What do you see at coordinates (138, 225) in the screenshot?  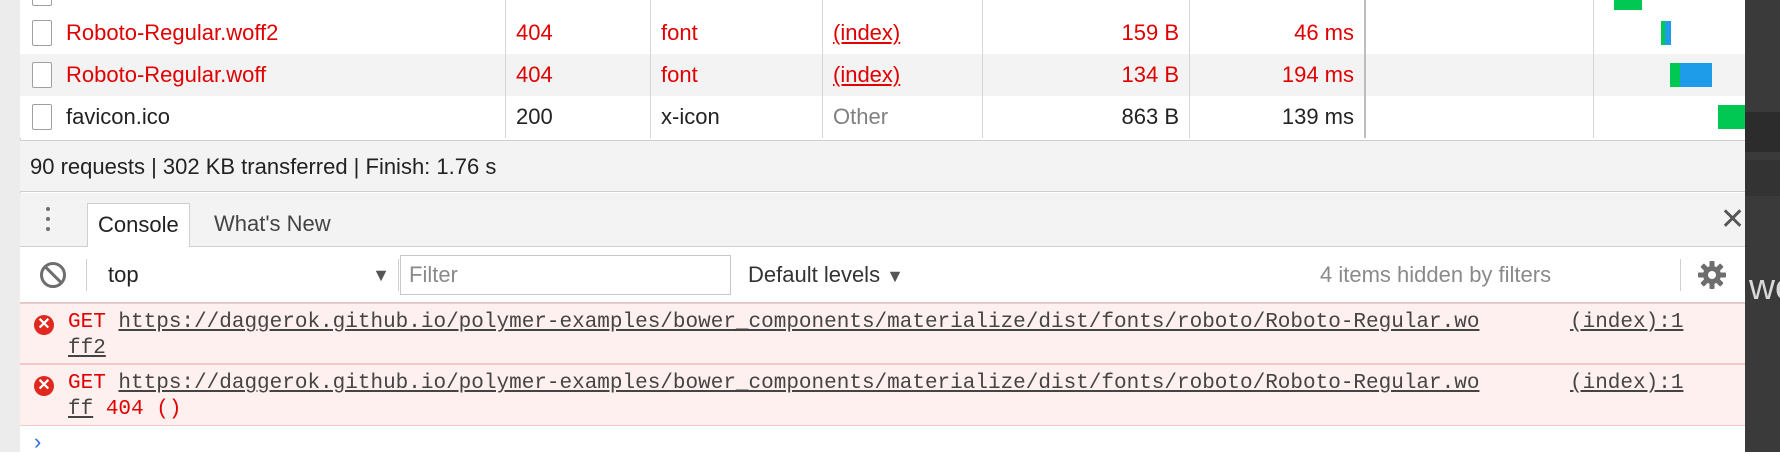 I see `tab-console: Console` at bounding box center [138, 225].